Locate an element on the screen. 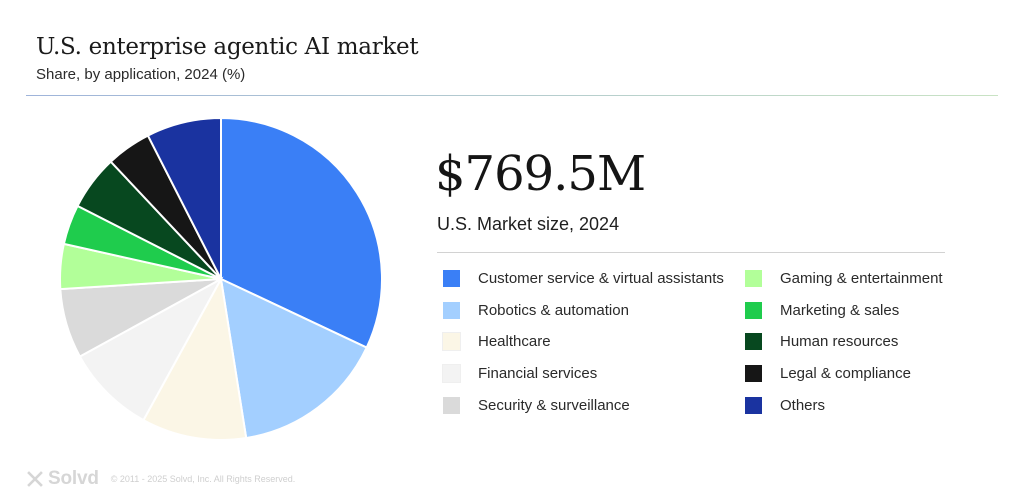 Image resolution: width=1024 pixels, height=500 pixels. legend-item: Healthcare is located at coordinates (496, 342).